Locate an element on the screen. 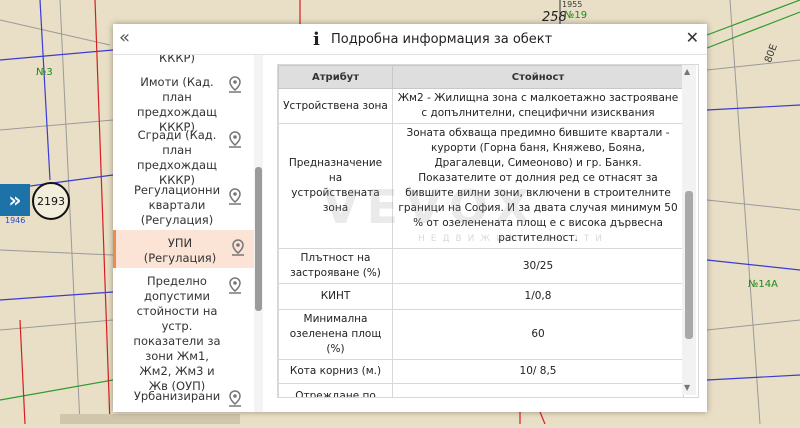 The height and width of the screenshot is (428, 800). scroll-down-arrow-icon: ▼ is located at coordinates (687, 387).